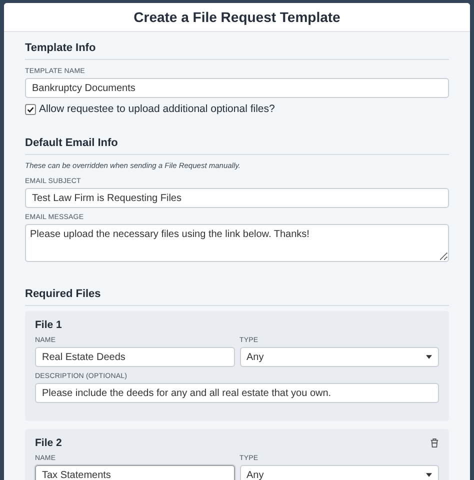 This screenshot has width=474, height=480. Describe the element at coordinates (434, 443) in the screenshot. I see `trash-icon` at that location.